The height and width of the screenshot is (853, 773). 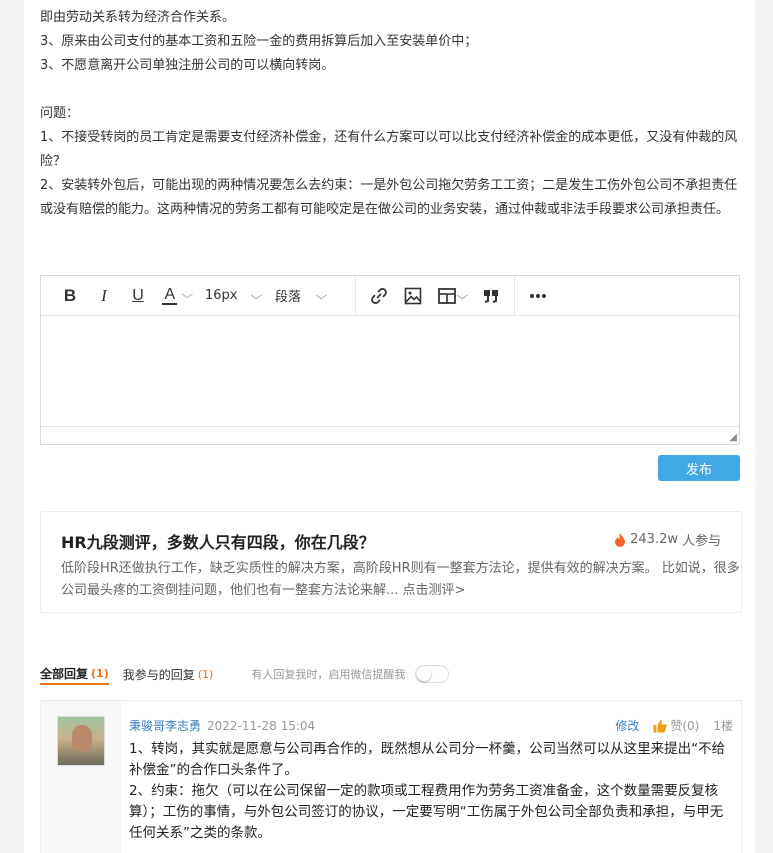 I want to click on image-button, so click(x=413, y=296).